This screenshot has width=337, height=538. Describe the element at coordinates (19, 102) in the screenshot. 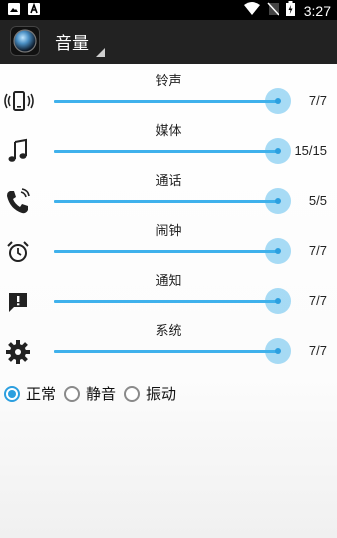

I see `phone-ring-icon` at that location.